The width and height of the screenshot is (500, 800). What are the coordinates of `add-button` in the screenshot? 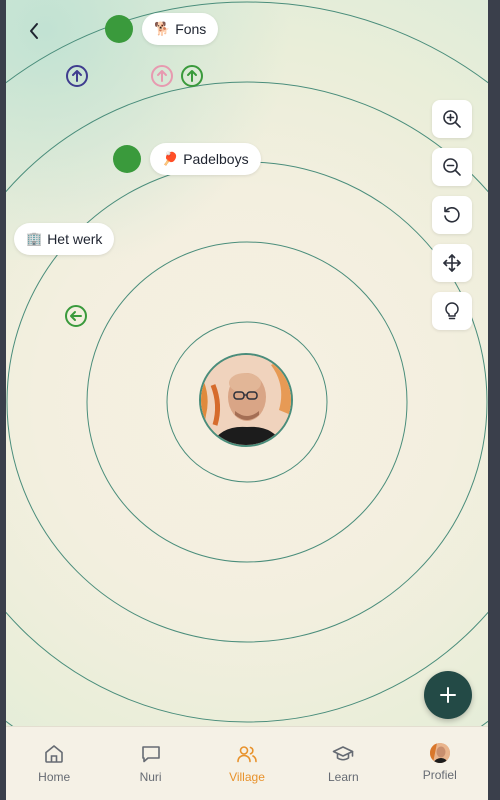 It's located at (448, 695).